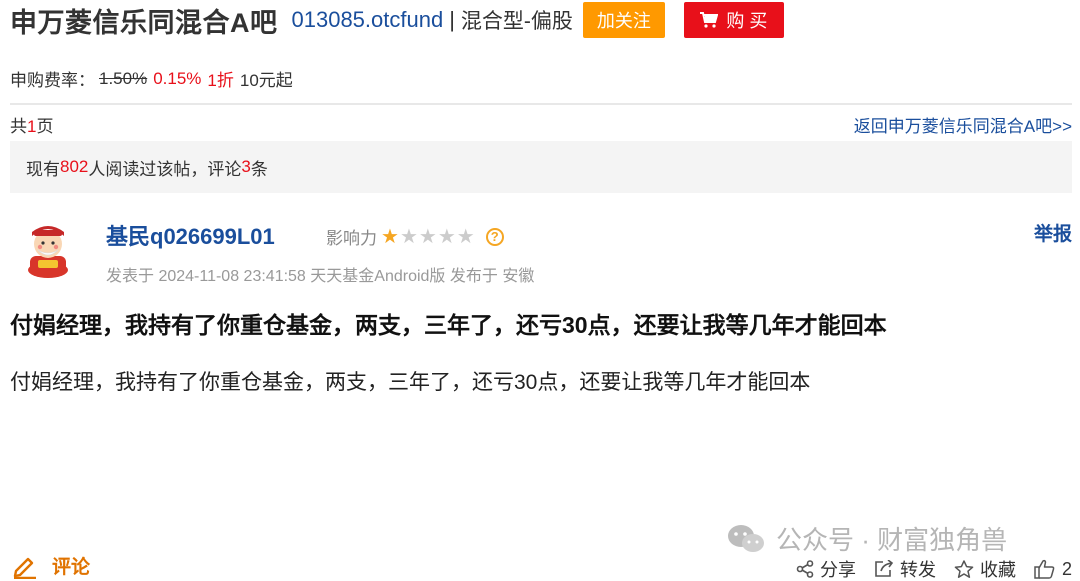 This screenshot has height=581, width=1080. Describe the element at coordinates (259, 169) in the screenshot. I see `stats-suffix: 条` at that location.